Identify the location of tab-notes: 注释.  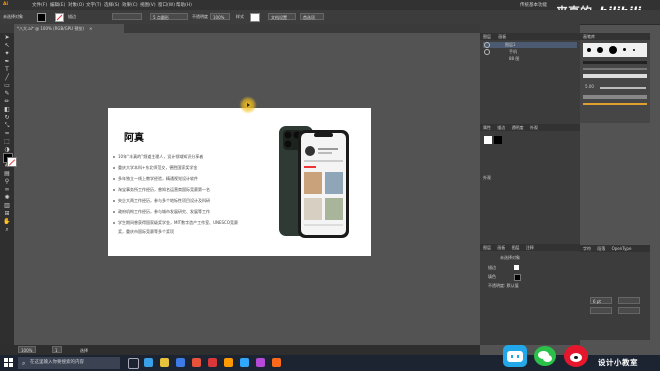
(530, 247).